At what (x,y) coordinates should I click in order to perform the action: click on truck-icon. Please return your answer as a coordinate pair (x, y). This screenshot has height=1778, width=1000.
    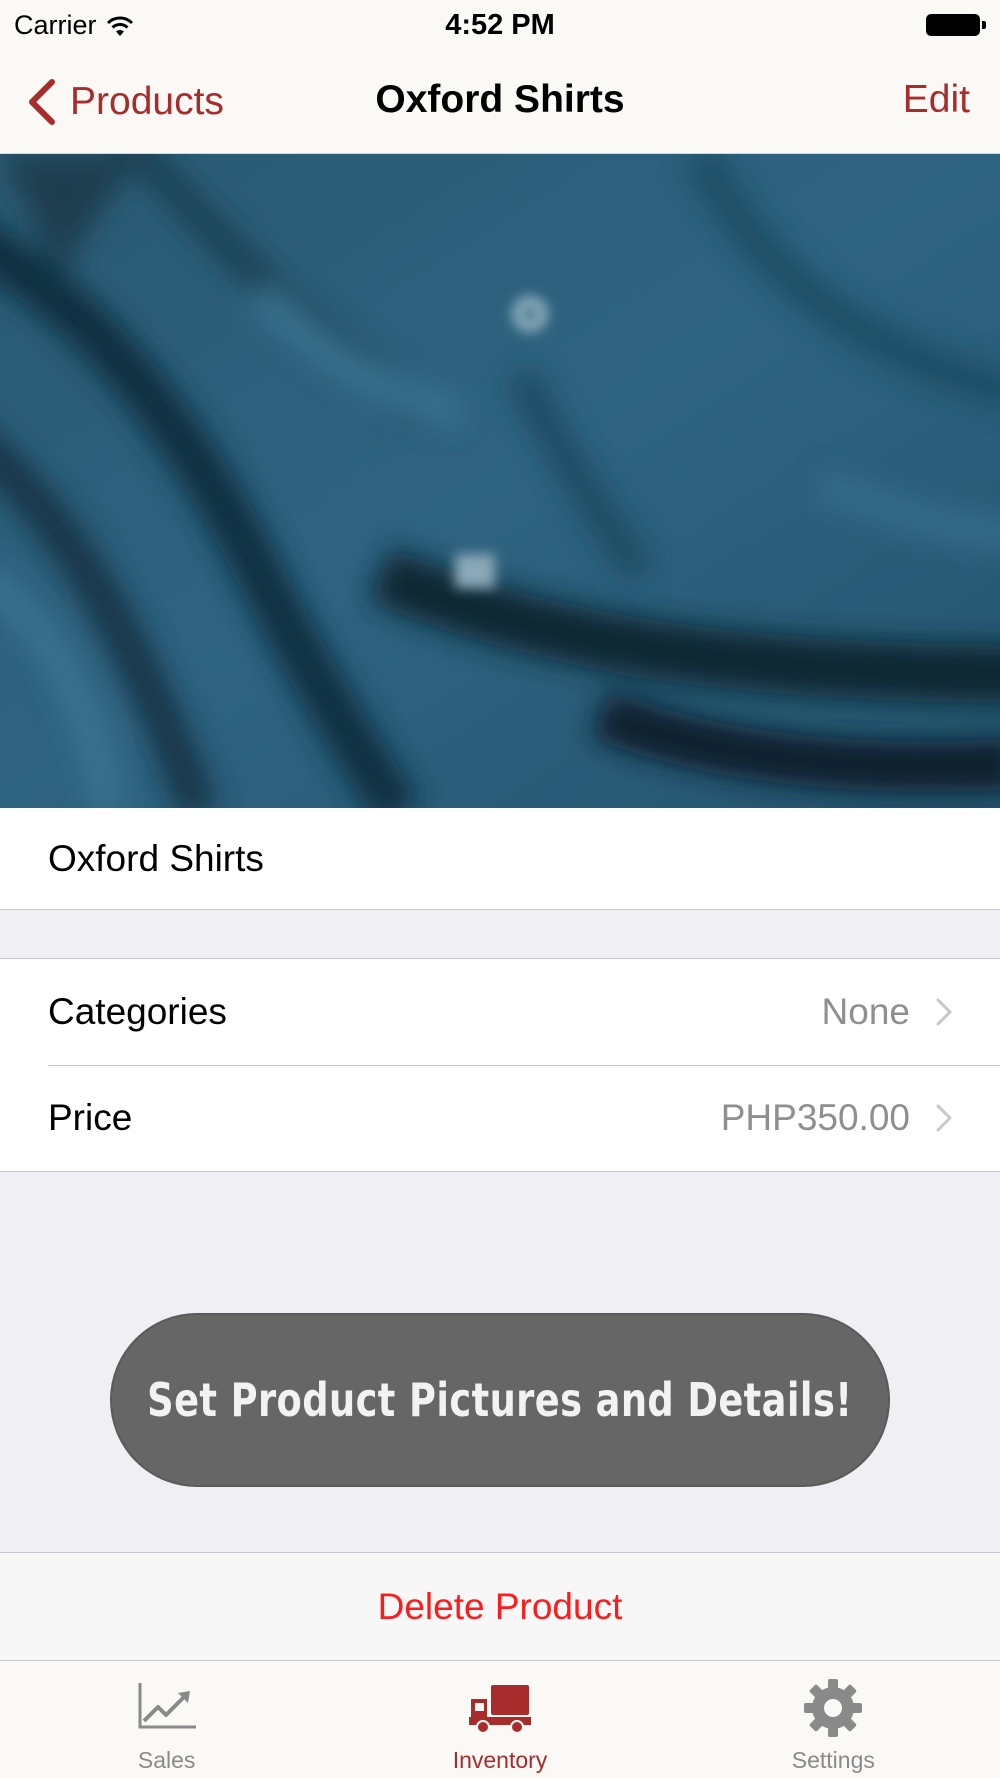
    Looking at the image, I should click on (499, 1709).